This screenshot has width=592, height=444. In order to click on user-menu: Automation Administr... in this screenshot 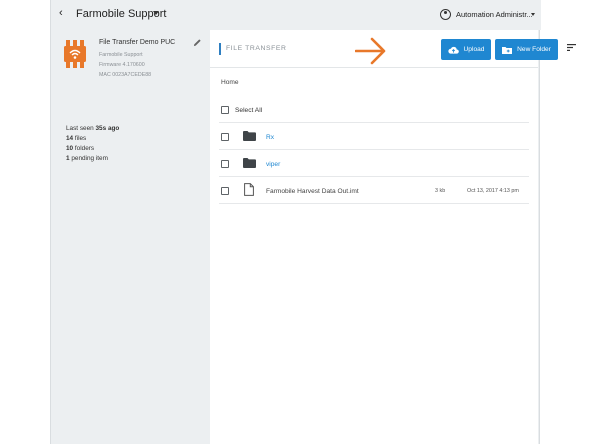, I will do `click(494, 14)`.